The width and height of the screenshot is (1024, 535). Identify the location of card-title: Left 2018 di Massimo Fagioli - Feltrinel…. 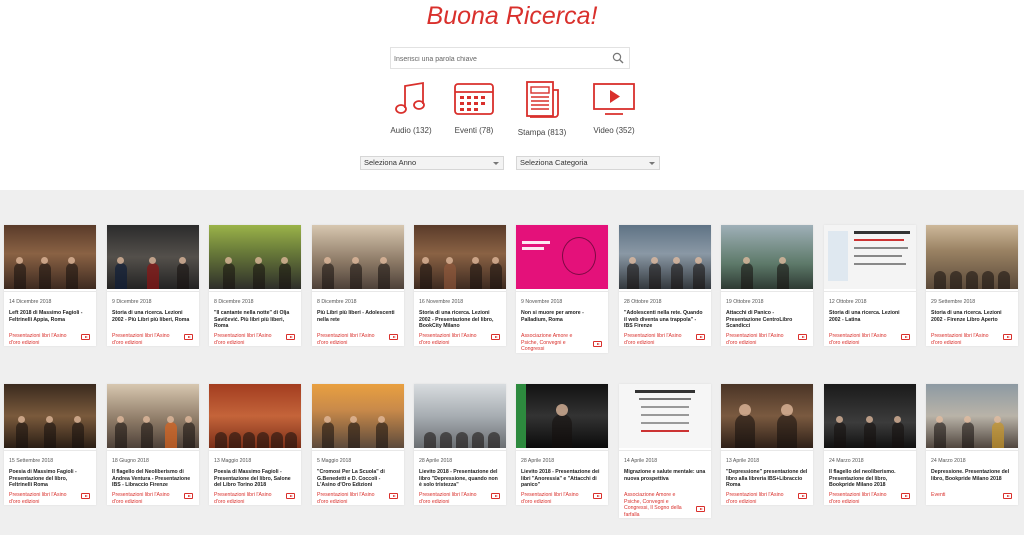
(50, 317).